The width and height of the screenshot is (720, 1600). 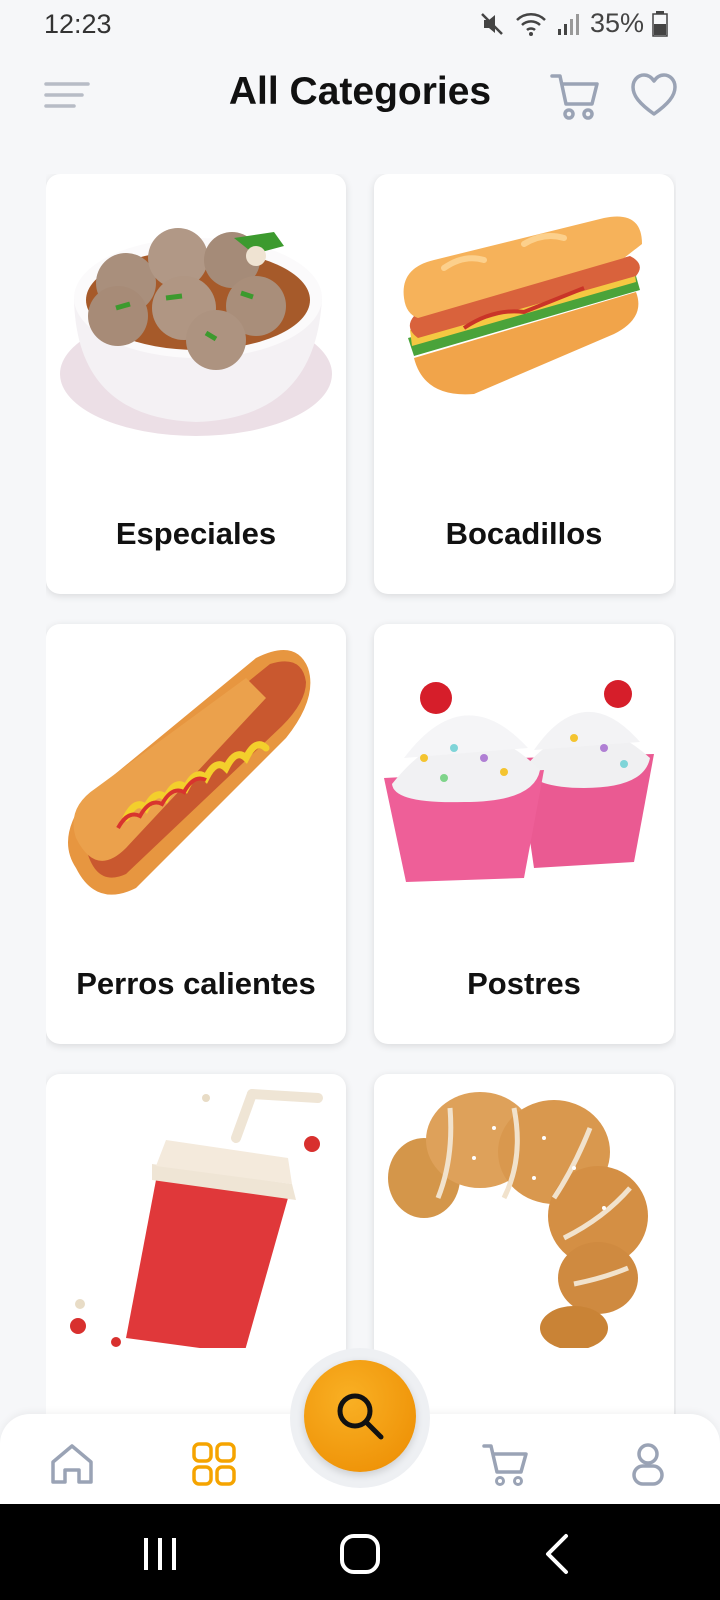 I want to click on search-button, so click(x=360, y=1416).